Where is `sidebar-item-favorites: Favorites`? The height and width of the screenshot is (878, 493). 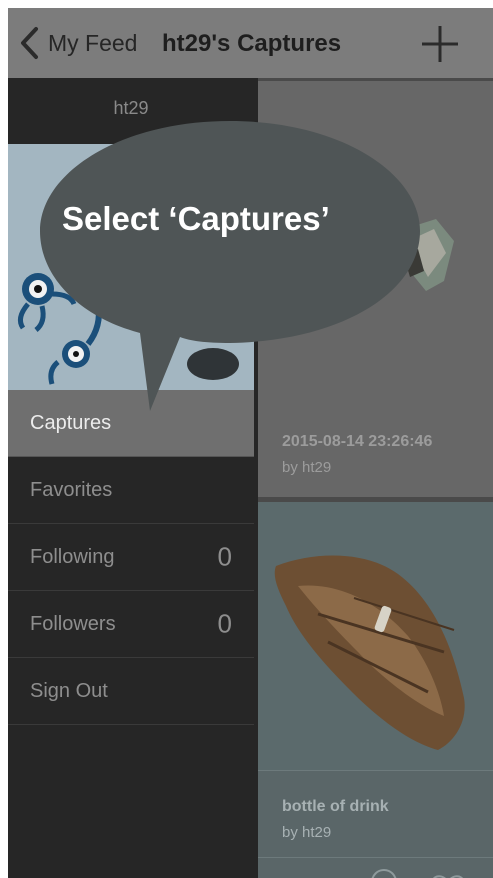
sidebar-item-favorites: Favorites is located at coordinates (131, 490).